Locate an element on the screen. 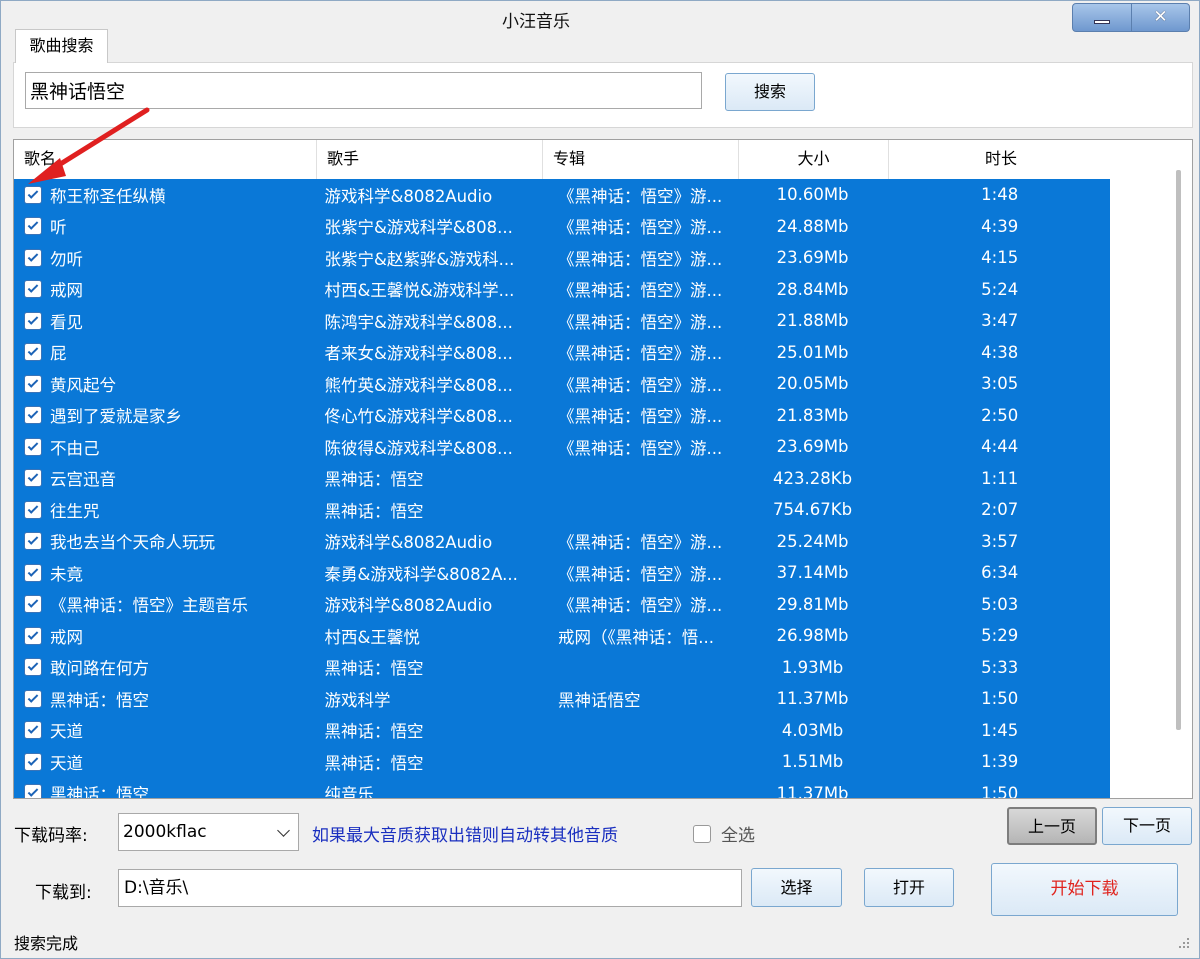 This screenshot has height=959, width=1200. column-header-size: 大小 is located at coordinates (814, 159).